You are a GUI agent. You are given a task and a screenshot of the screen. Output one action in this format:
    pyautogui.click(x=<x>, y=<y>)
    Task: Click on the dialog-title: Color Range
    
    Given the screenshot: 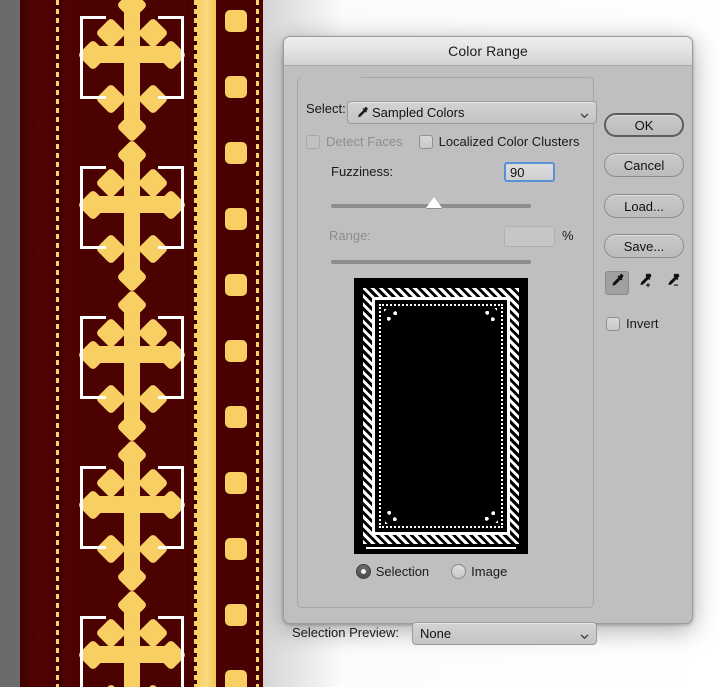 What is the action you would take?
    pyautogui.click(x=488, y=51)
    